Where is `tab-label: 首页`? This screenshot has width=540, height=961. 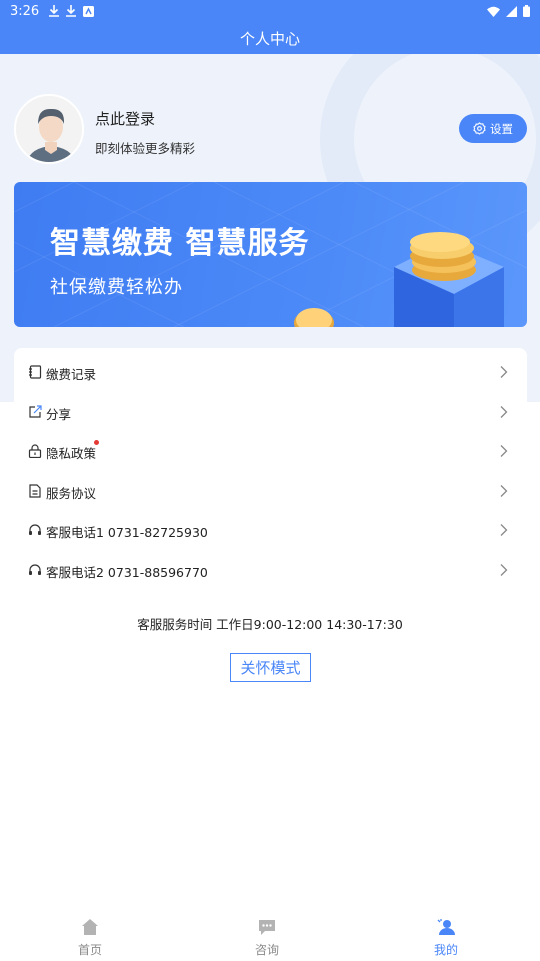
tab-label: 首页 is located at coordinates (89, 950).